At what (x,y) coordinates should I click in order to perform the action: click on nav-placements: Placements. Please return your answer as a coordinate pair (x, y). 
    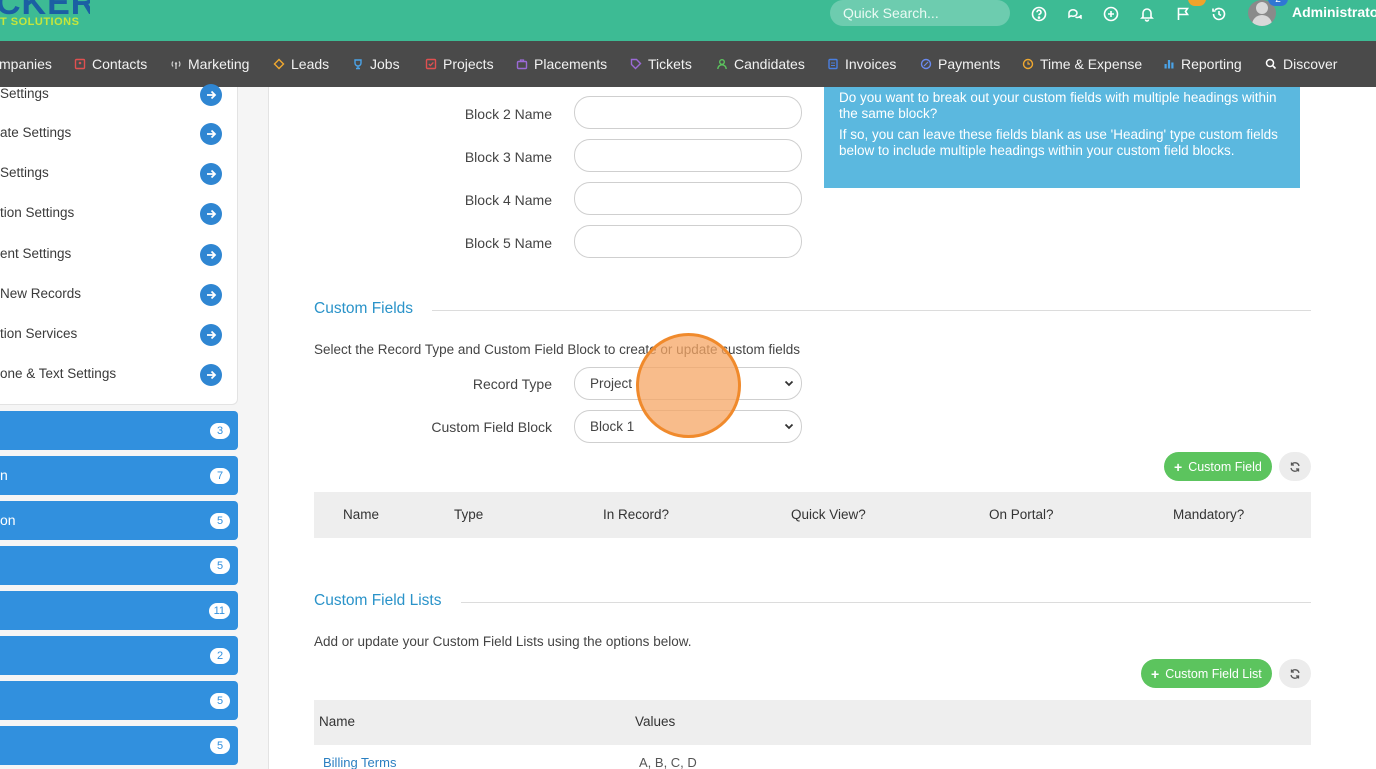
    Looking at the image, I should click on (561, 64).